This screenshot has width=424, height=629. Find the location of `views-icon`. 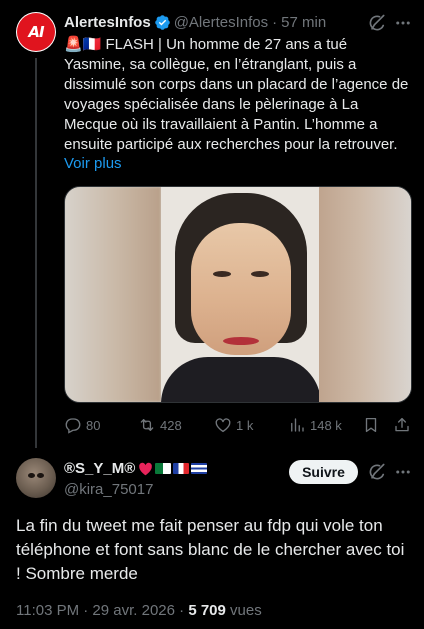

views-icon is located at coordinates (297, 425).